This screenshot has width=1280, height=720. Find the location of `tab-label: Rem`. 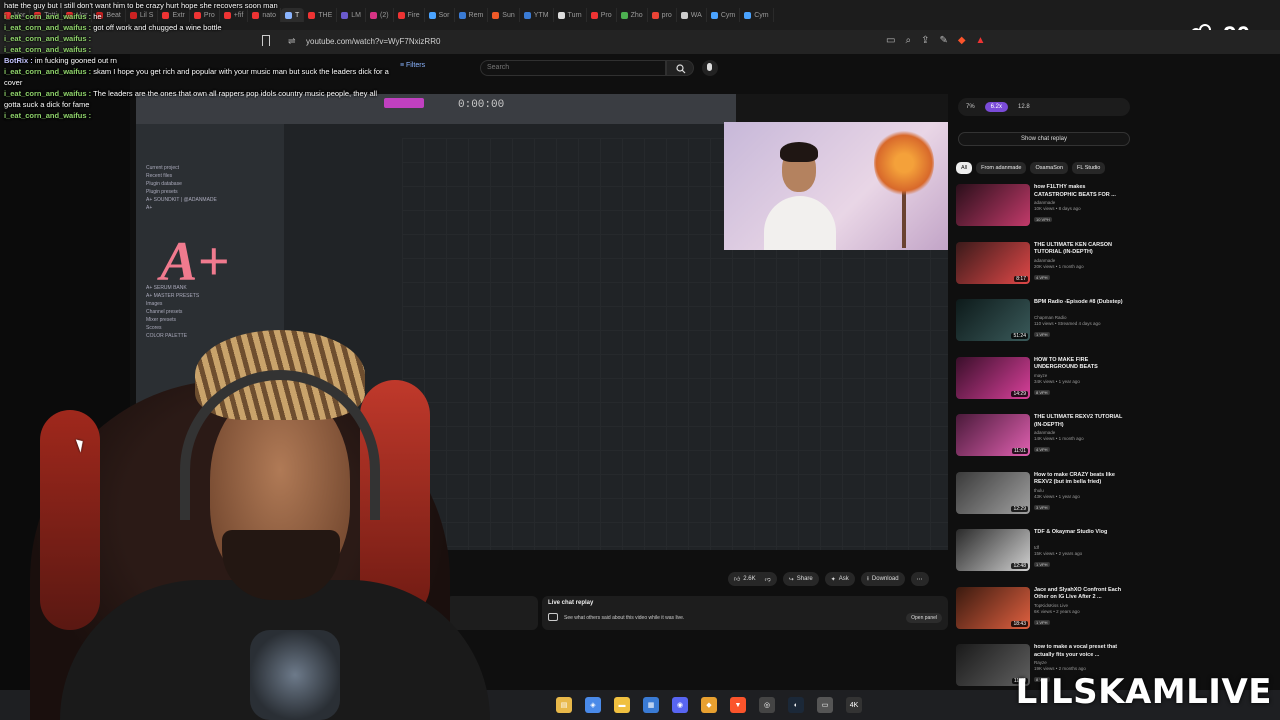

tab-label: Rem is located at coordinates (476, 15).